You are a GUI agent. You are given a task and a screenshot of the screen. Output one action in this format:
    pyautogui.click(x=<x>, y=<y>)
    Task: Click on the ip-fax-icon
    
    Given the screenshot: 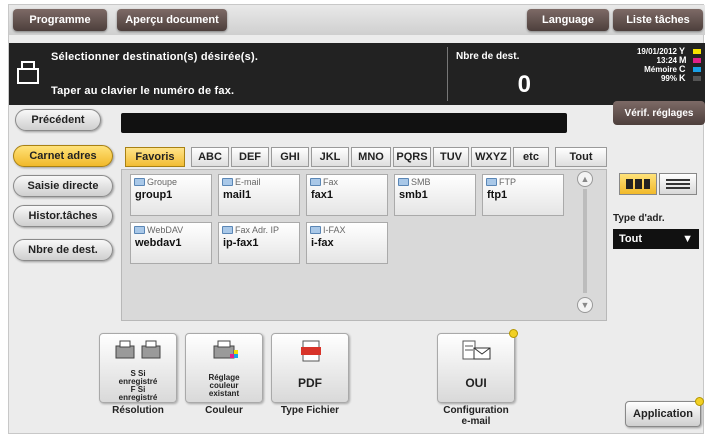 What is the action you would take?
    pyautogui.click(x=227, y=230)
    